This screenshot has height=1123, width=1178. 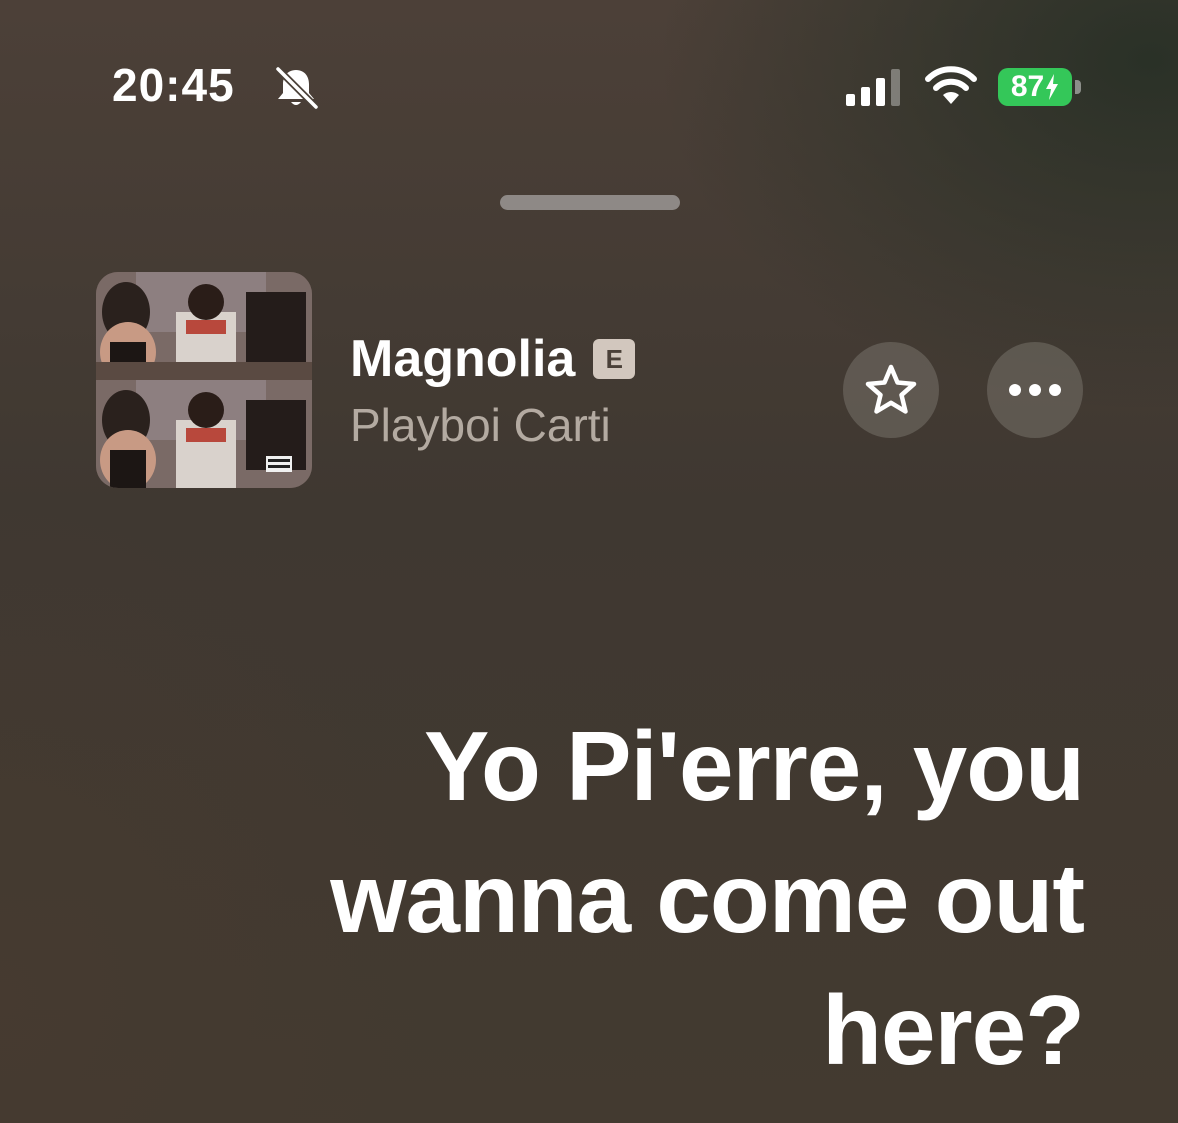 I want to click on battery-level: 87, so click(x=1027, y=86).